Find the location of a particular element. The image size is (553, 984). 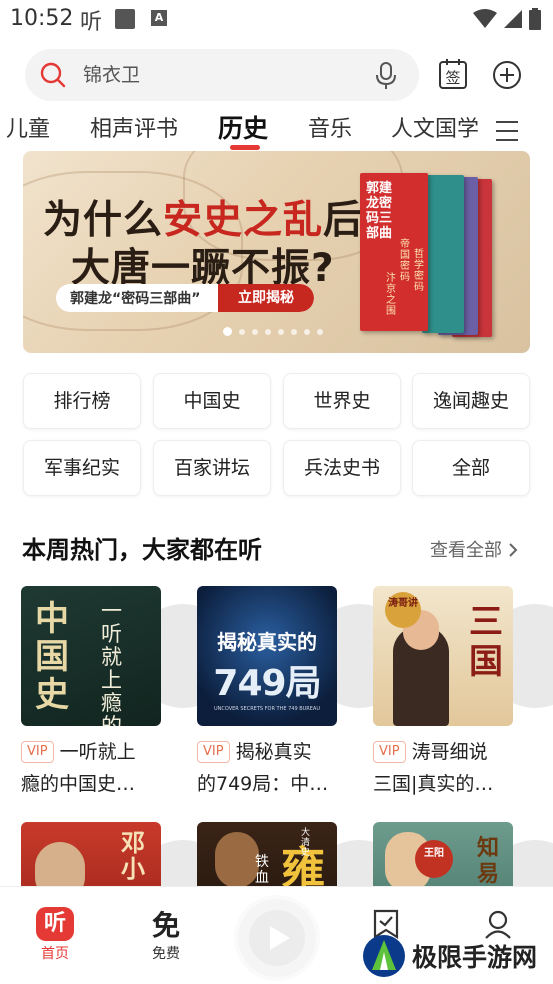

play-icon is located at coordinates (280, 938).